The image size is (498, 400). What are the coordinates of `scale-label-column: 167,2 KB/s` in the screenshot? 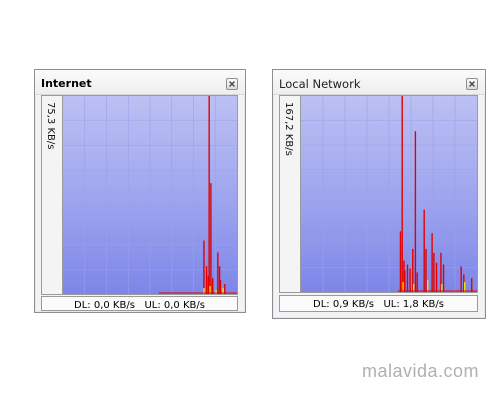 It's located at (289, 194).